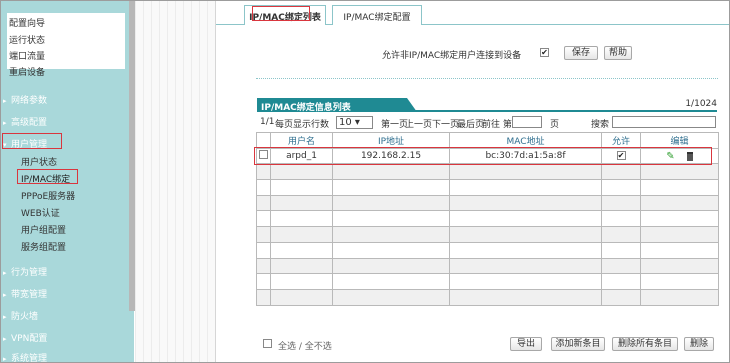  I want to click on sidebar-section-advanced: ▸ 高级配置, so click(25, 121).